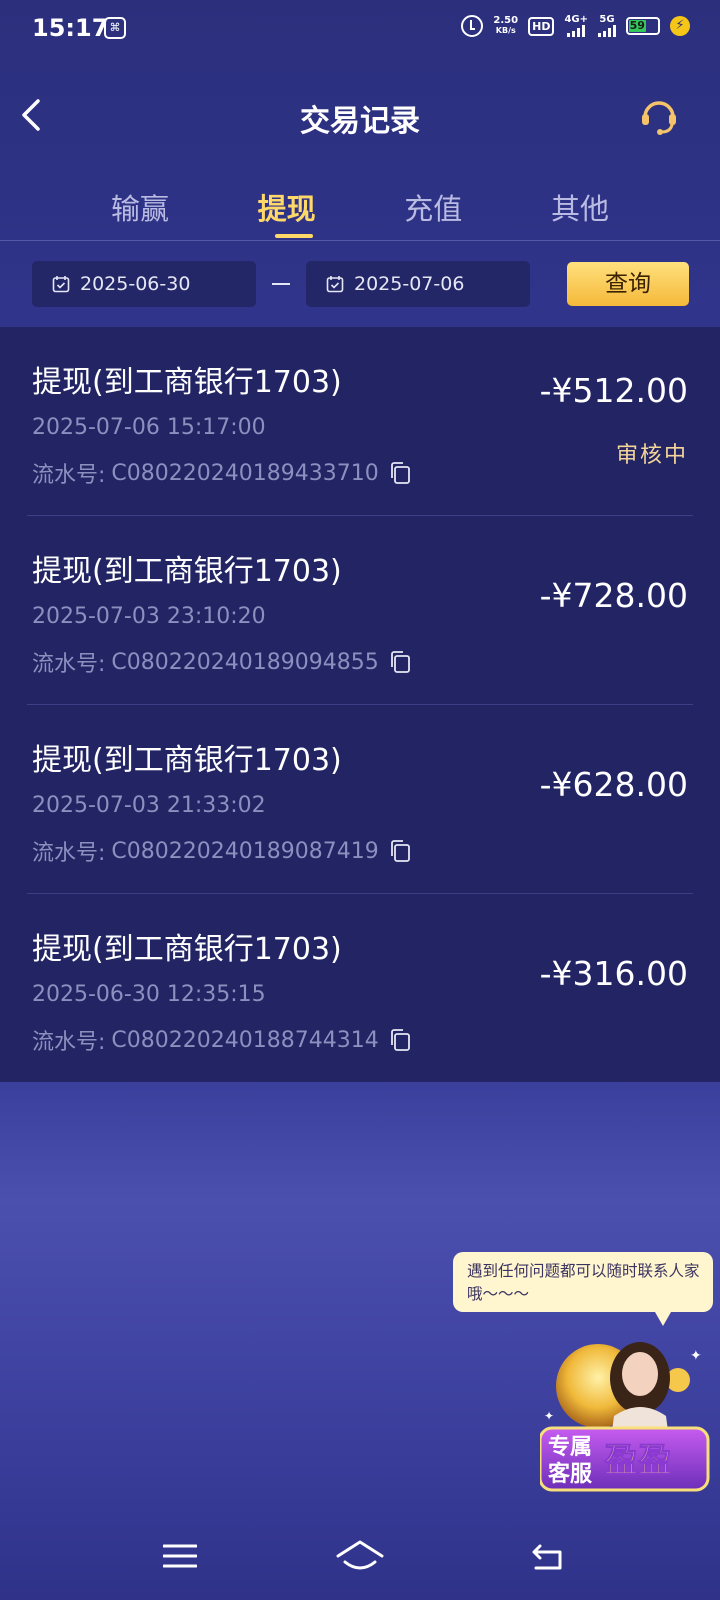  Describe the element at coordinates (245, 473) in the screenshot. I see `serial-number: C080220240189433710` at that location.